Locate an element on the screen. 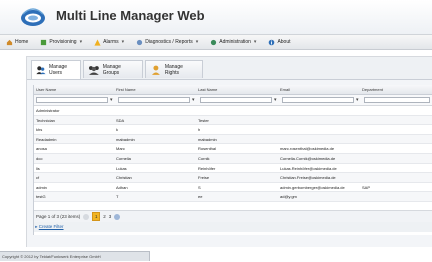 Image resolution: width=432 pixels, height=262 pixels. app-header: Multi Line Manager Web is located at coordinates (216, 17).